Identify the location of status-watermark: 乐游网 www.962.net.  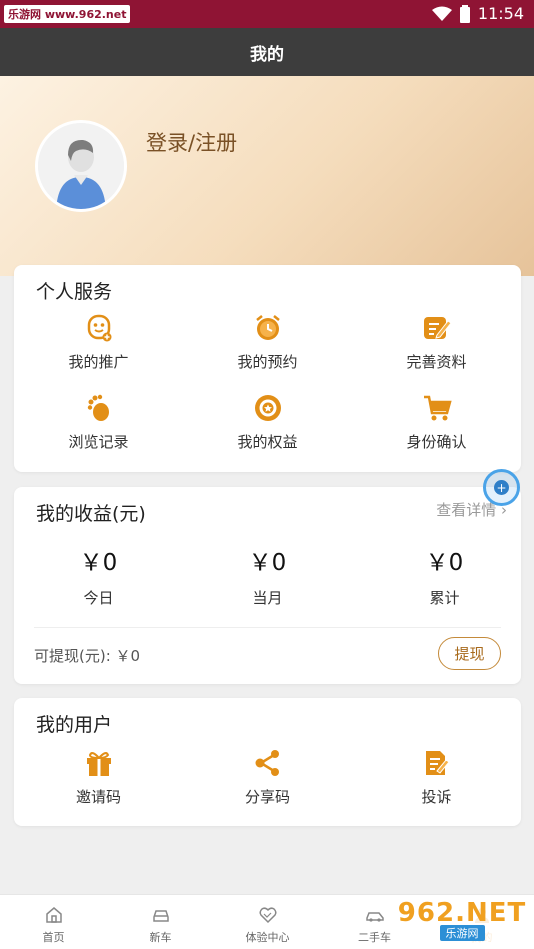
(67, 14).